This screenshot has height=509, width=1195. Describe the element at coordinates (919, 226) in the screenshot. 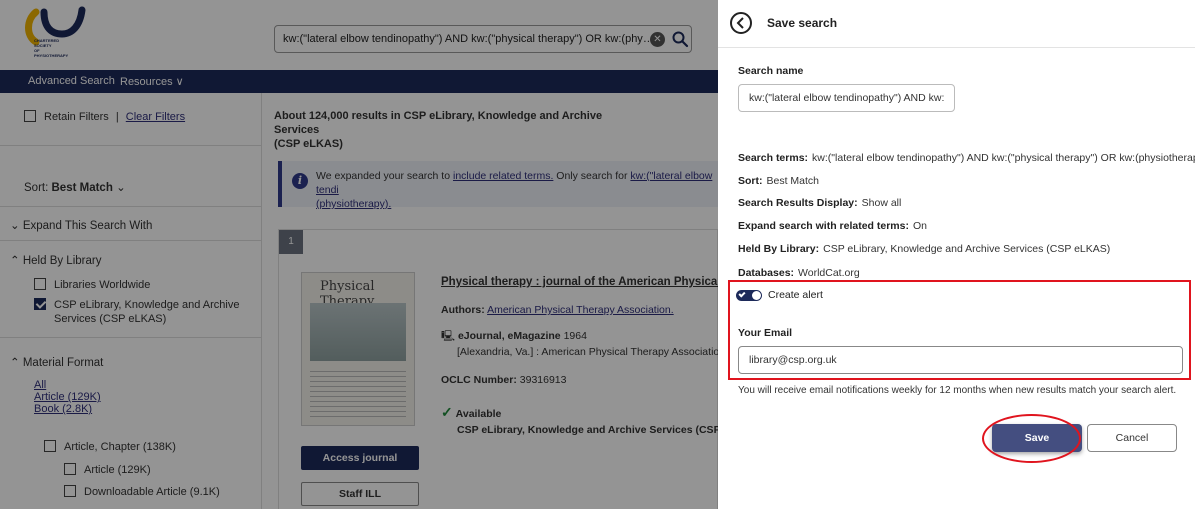

I see `criteria-value: On` at that location.